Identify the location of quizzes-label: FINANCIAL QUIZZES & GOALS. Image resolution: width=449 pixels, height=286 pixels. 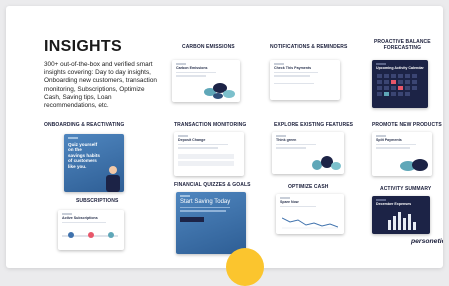
(212, 185).